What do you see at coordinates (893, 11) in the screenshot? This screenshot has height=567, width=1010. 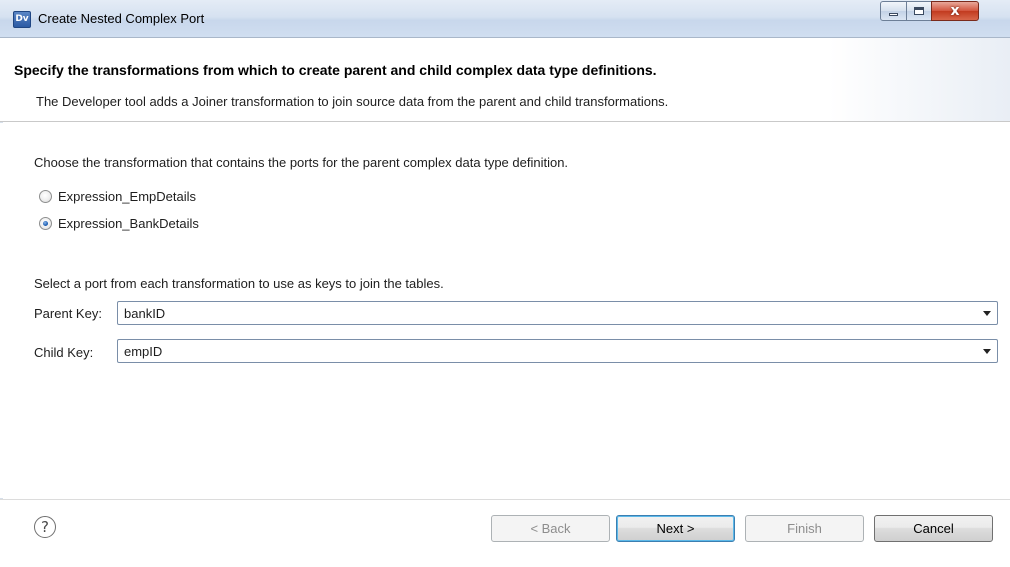 I see `minimize-button` at bounding box center [893, 11].